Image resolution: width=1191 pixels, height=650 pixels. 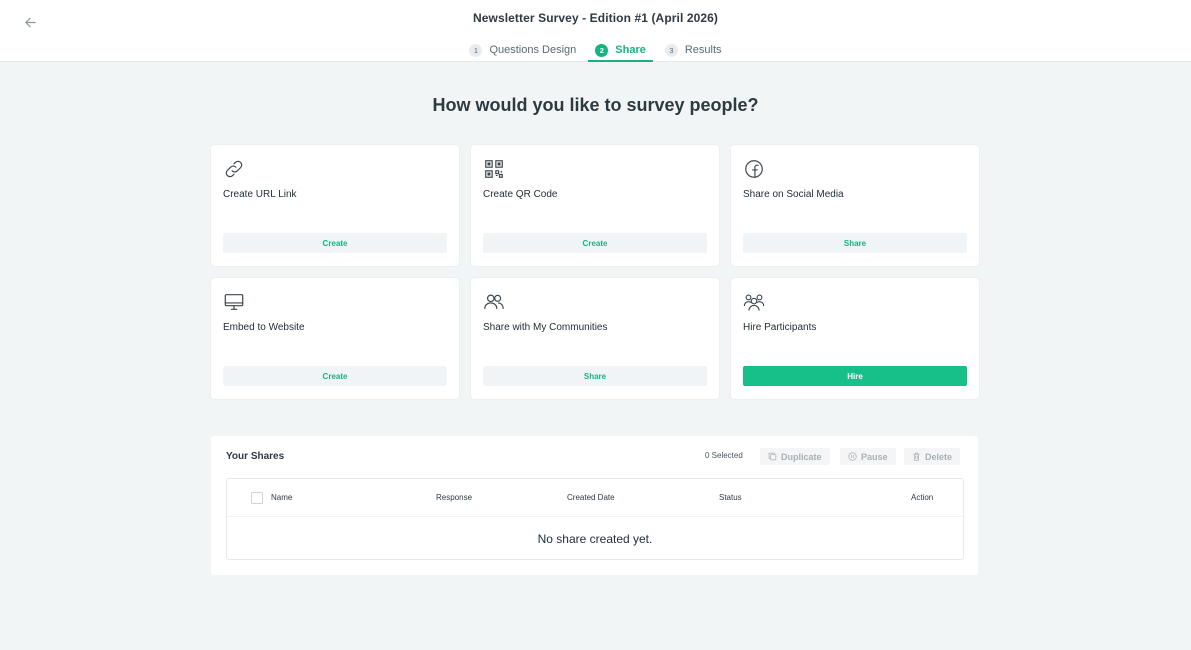 What do you see at coordinates (801, 456) in the screenshot?
I see `duplicate-label: Duplicate` at bounding box center [801, 456].